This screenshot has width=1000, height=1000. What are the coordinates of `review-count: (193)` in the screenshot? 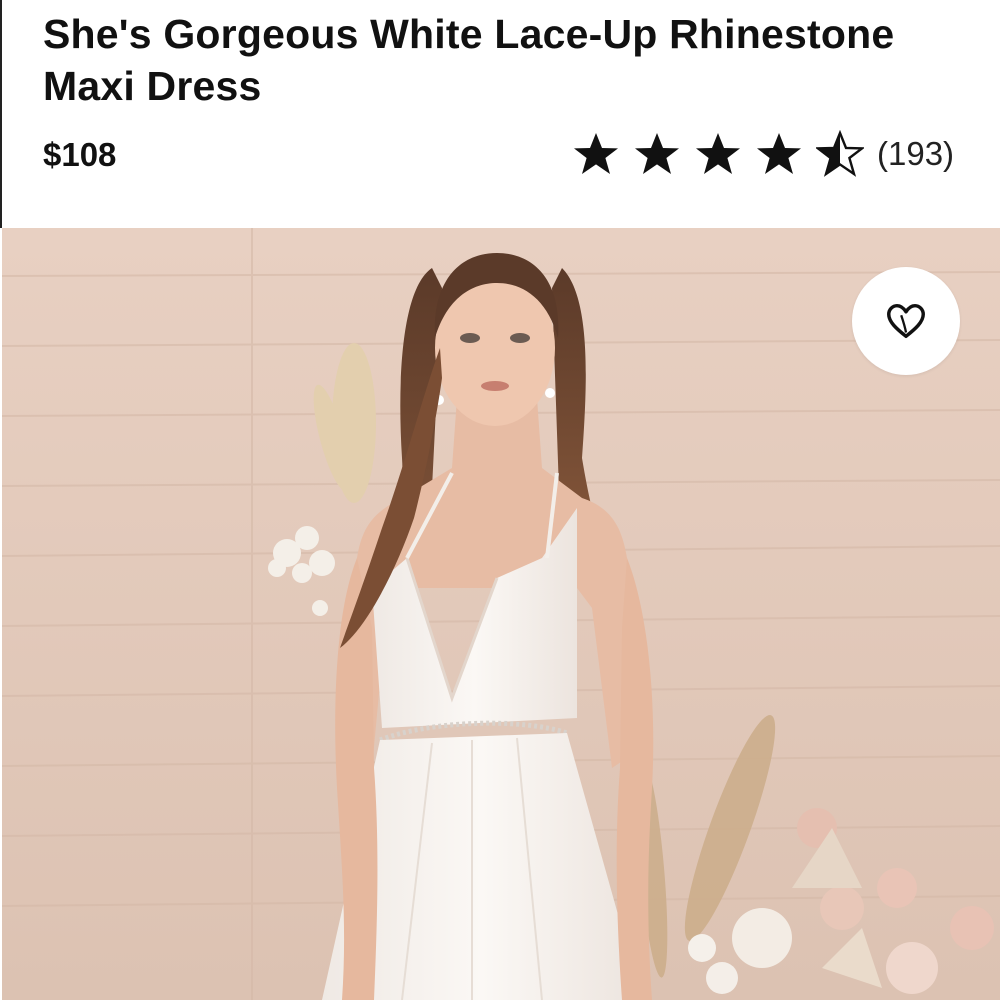 It's located at (915, 154).